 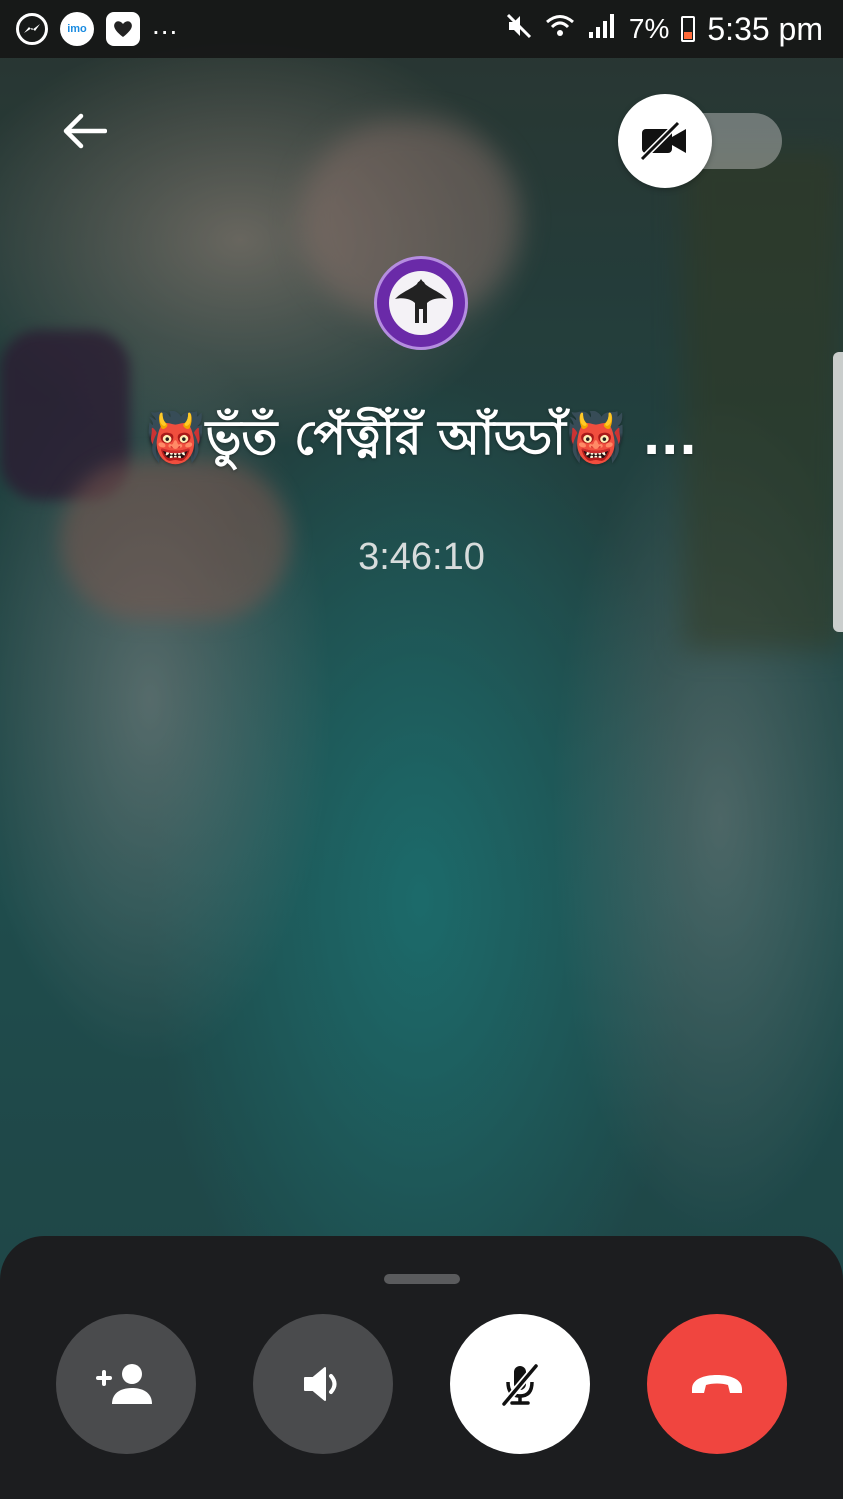 I want to click on sheet-grip-handle, so click(x=422, y=1279).